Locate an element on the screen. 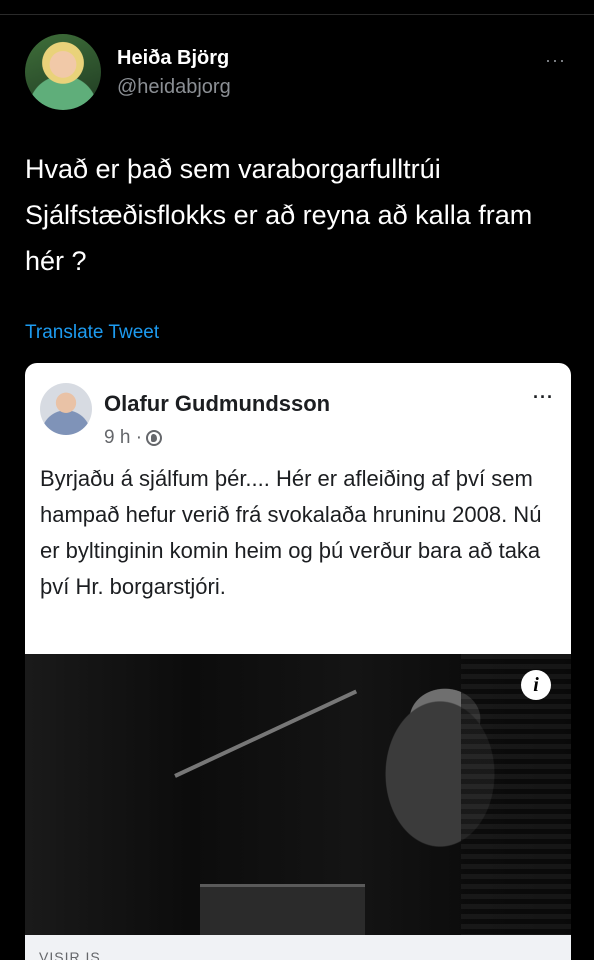  translate-tweet-link: Translate Tweet is located at coordinates (92, 333).